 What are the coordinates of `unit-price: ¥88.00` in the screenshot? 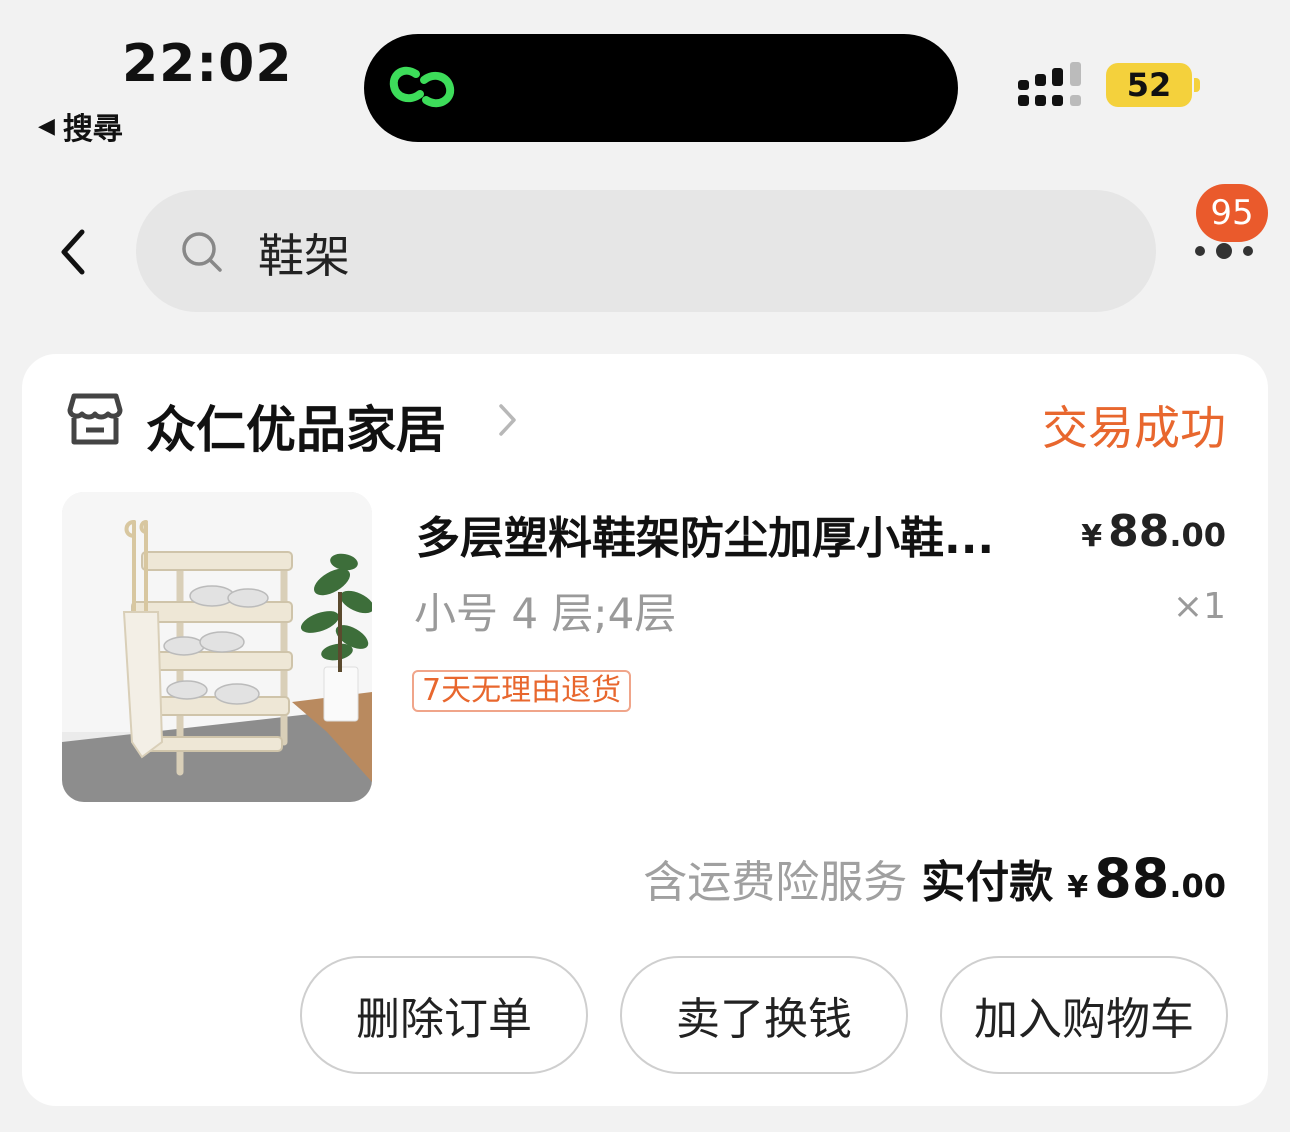 It's located at (1153, 531).